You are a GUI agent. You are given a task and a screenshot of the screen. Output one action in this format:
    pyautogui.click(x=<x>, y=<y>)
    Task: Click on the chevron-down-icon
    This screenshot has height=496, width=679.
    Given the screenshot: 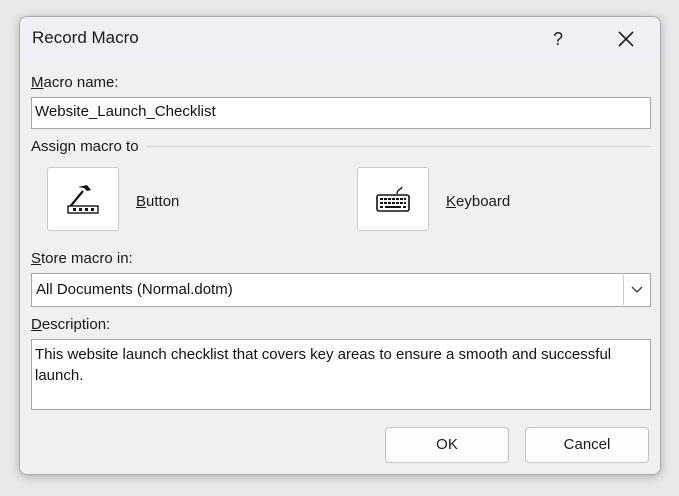 What is the action you would take?
    pyautogui.click(x=637, y=289)
    